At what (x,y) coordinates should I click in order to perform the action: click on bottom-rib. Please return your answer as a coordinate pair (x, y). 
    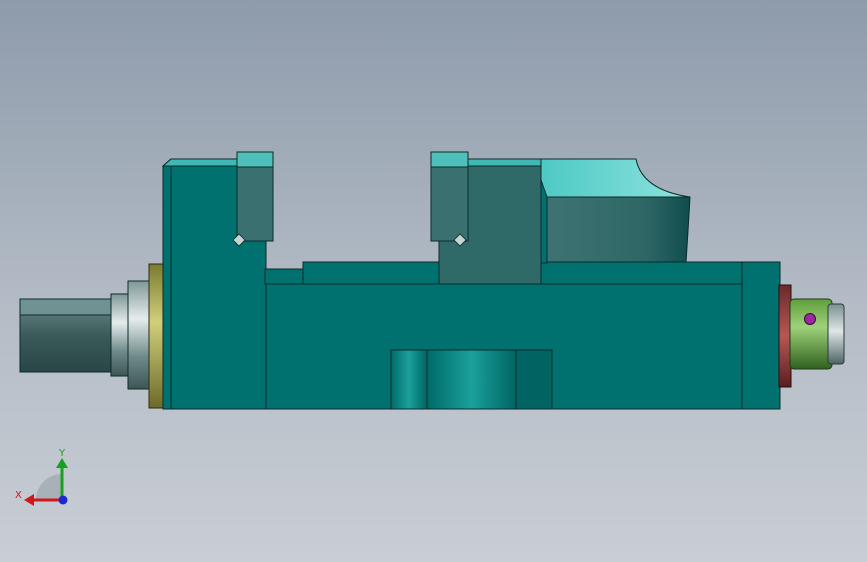
    Looking at the image, I should click on (471, 379).